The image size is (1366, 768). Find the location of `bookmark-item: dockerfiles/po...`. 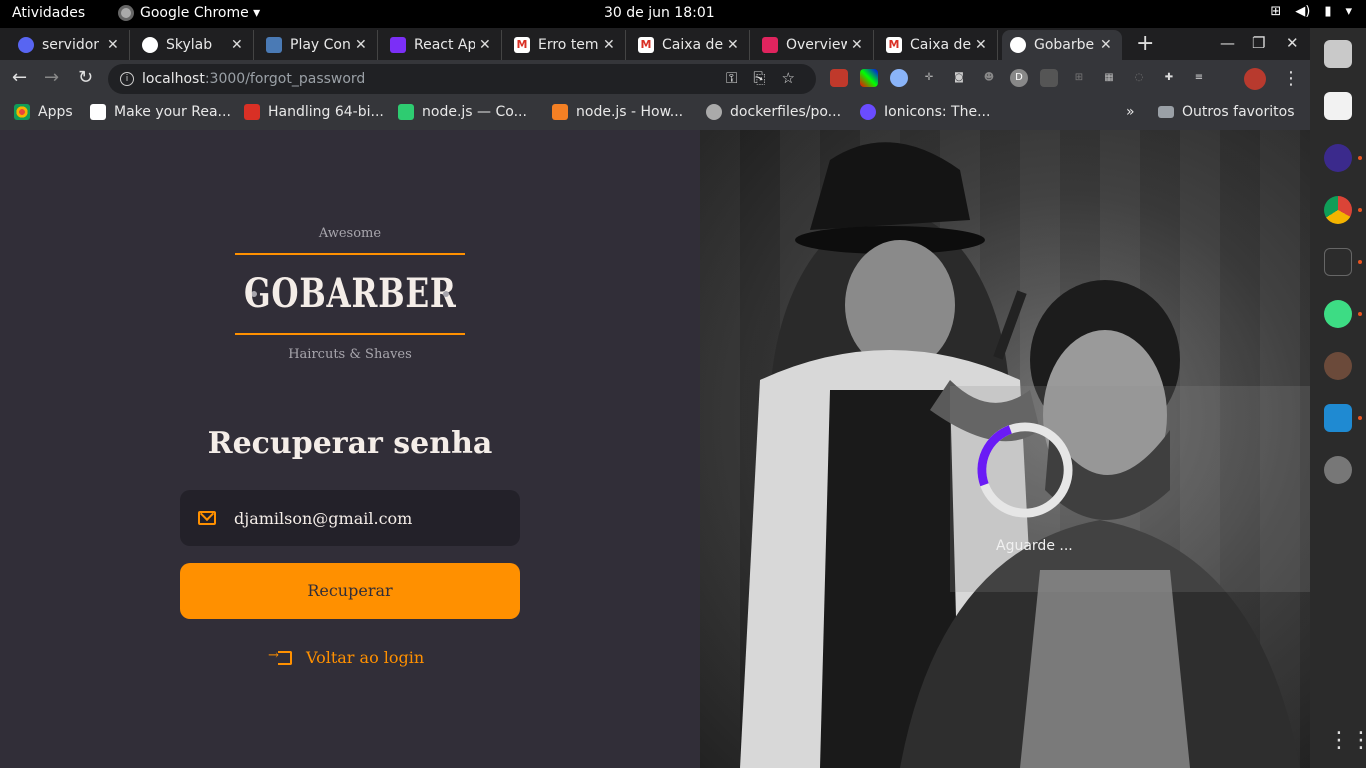

bookmark-item: dockerfiles/po... is located at coordinates (773, 112).